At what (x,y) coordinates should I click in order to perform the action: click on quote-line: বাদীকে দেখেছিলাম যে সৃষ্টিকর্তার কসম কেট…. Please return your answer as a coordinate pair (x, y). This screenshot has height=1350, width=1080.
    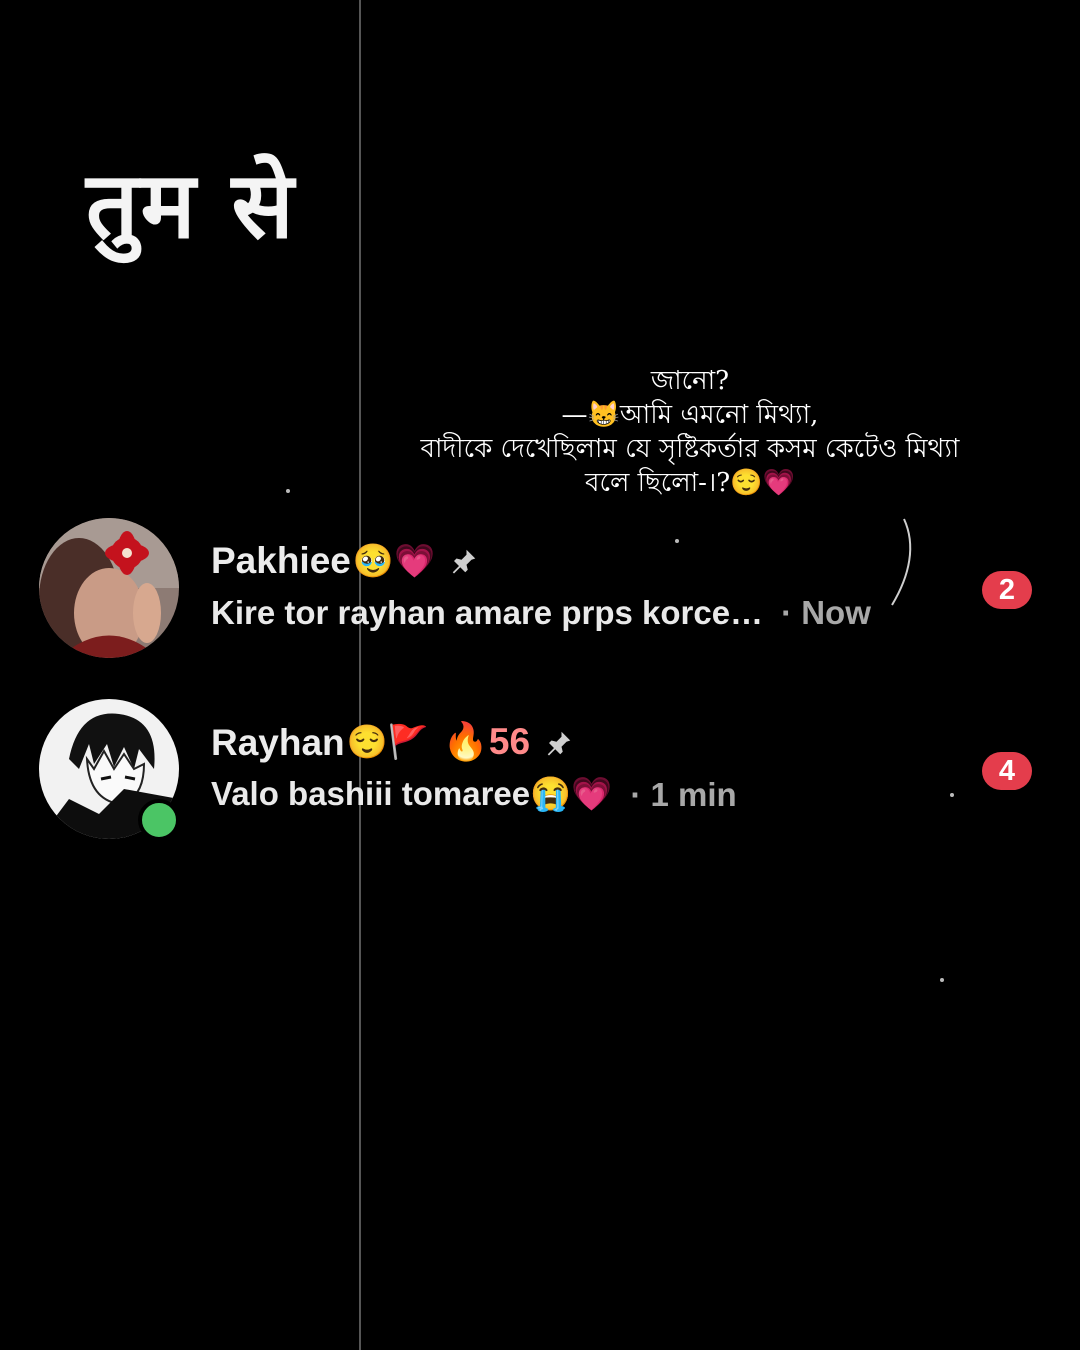
    Looking at the image, I should click on (690, 449).